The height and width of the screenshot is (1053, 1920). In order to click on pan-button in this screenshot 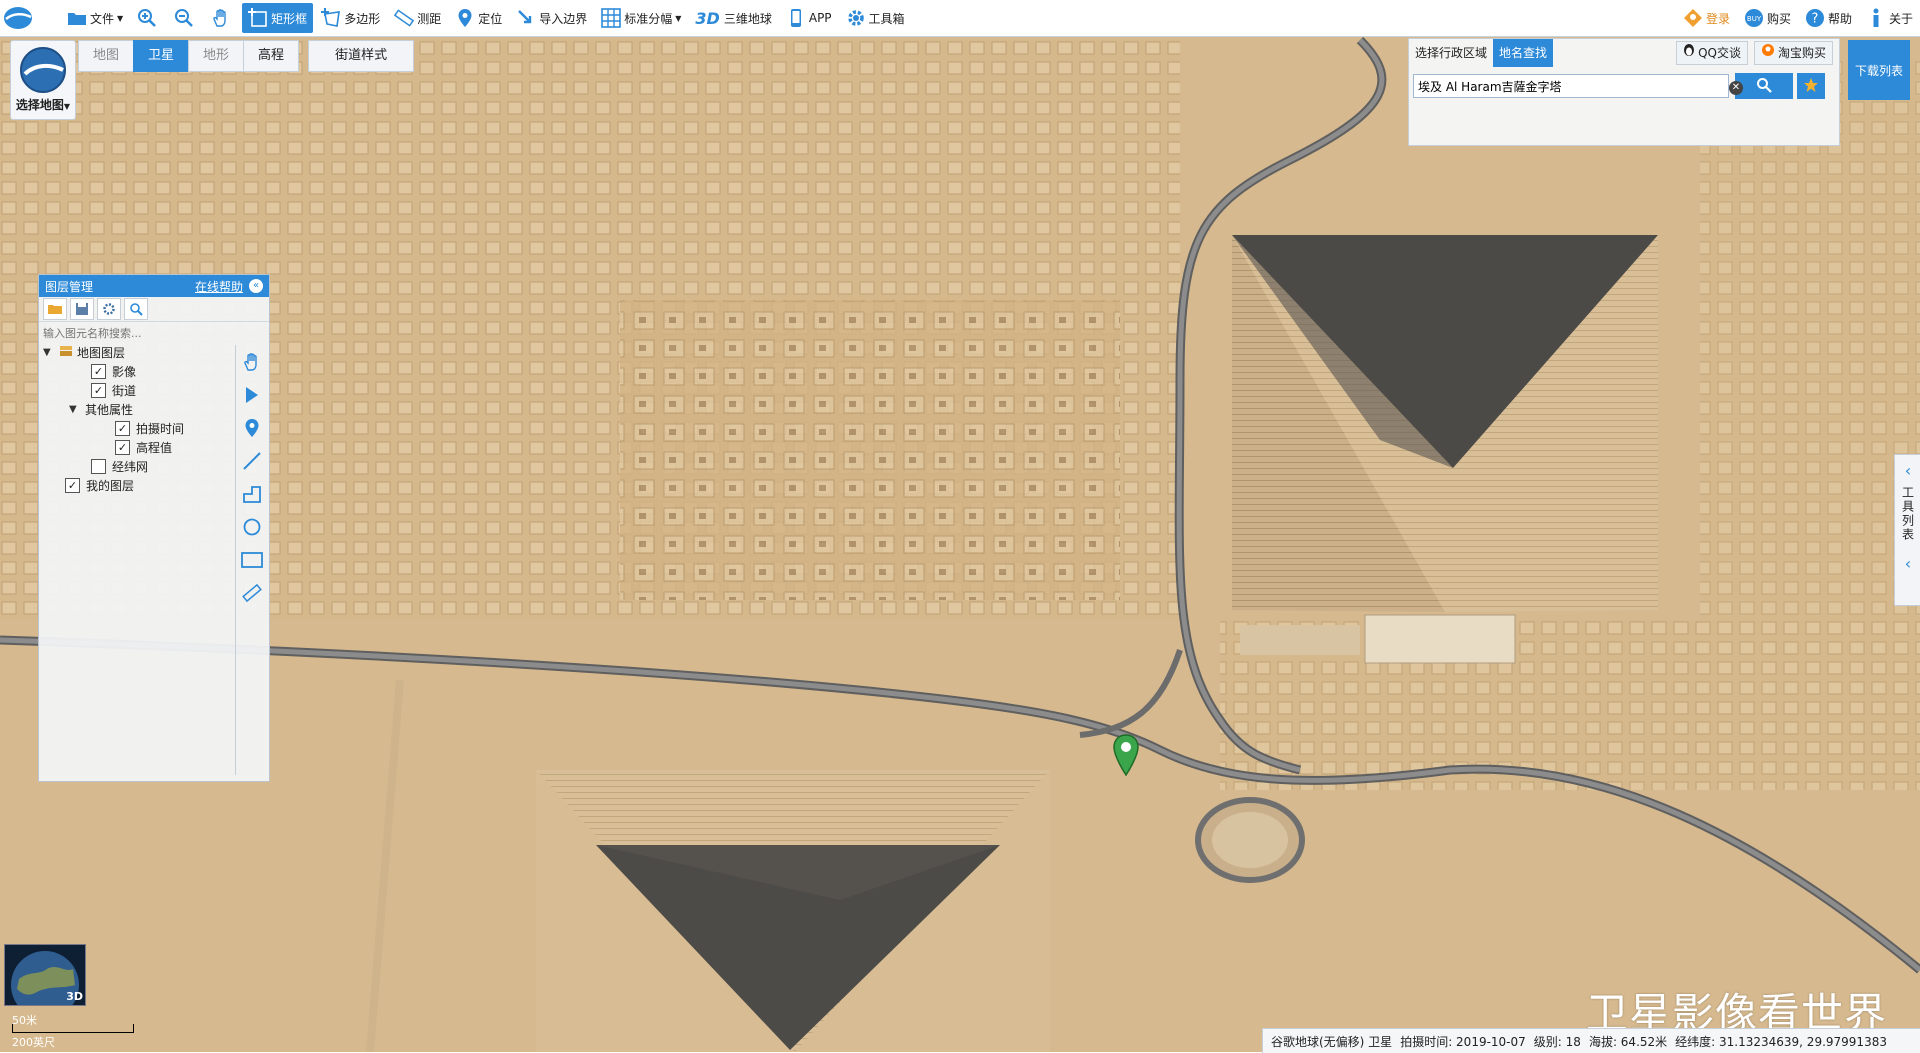, I will do `click(222, 18)`.